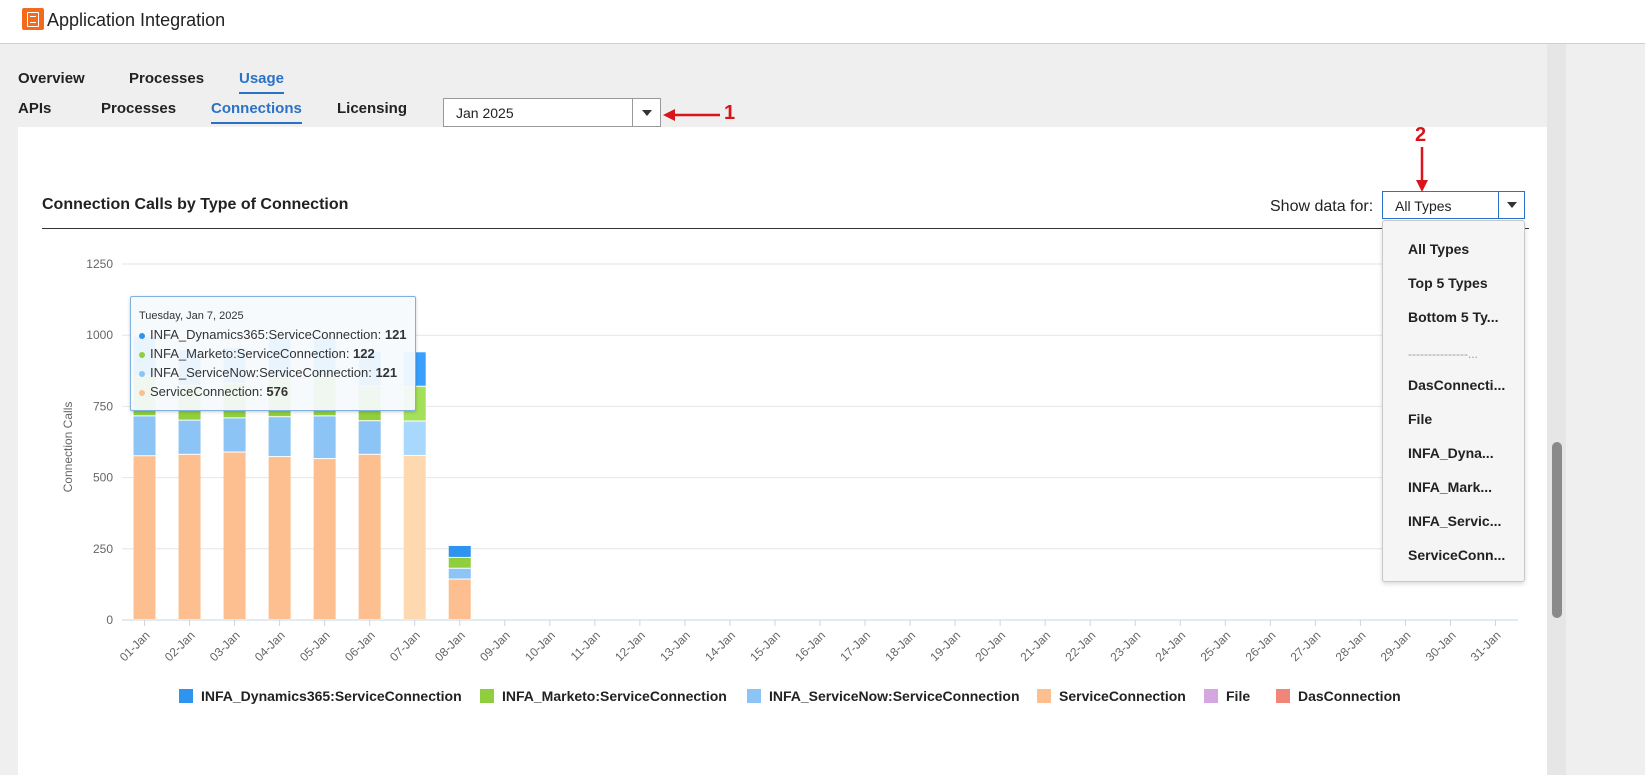 Image resolution: width=1645 pixels, height=775 pixels. I want to click on x-tick-label: 23-Jan, so click(1125, 646).